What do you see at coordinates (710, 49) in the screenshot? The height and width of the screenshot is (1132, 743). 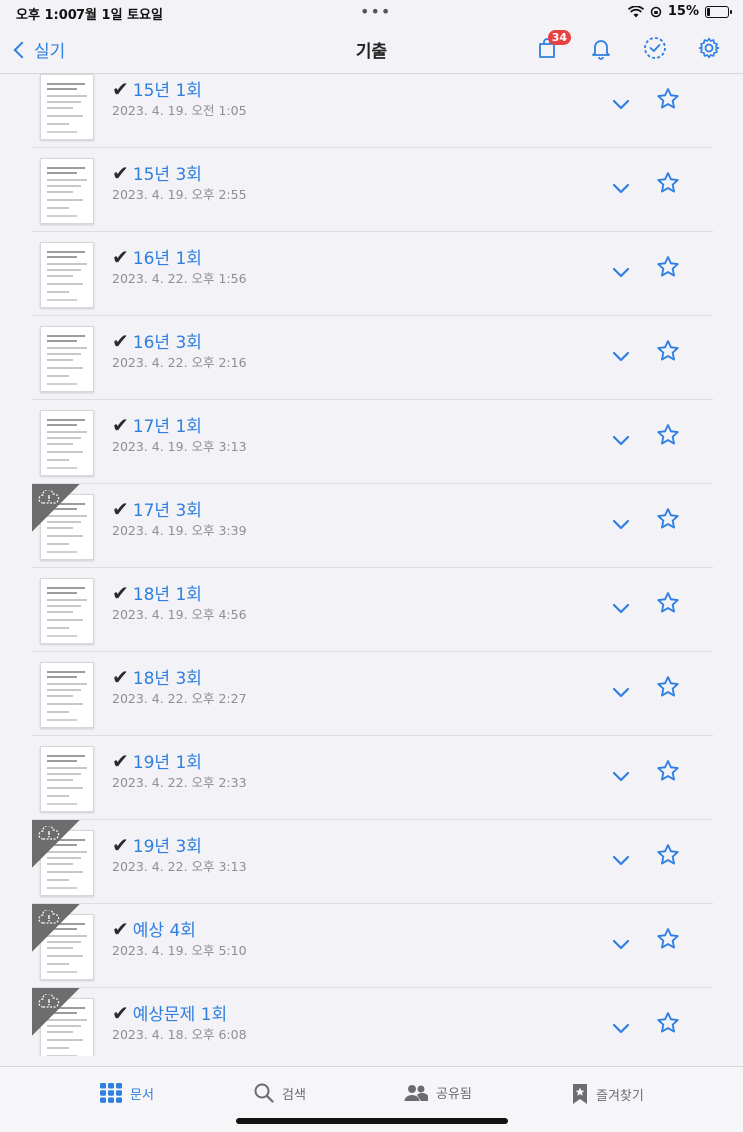 I see `settings-button` at bounding box center [710, 49].